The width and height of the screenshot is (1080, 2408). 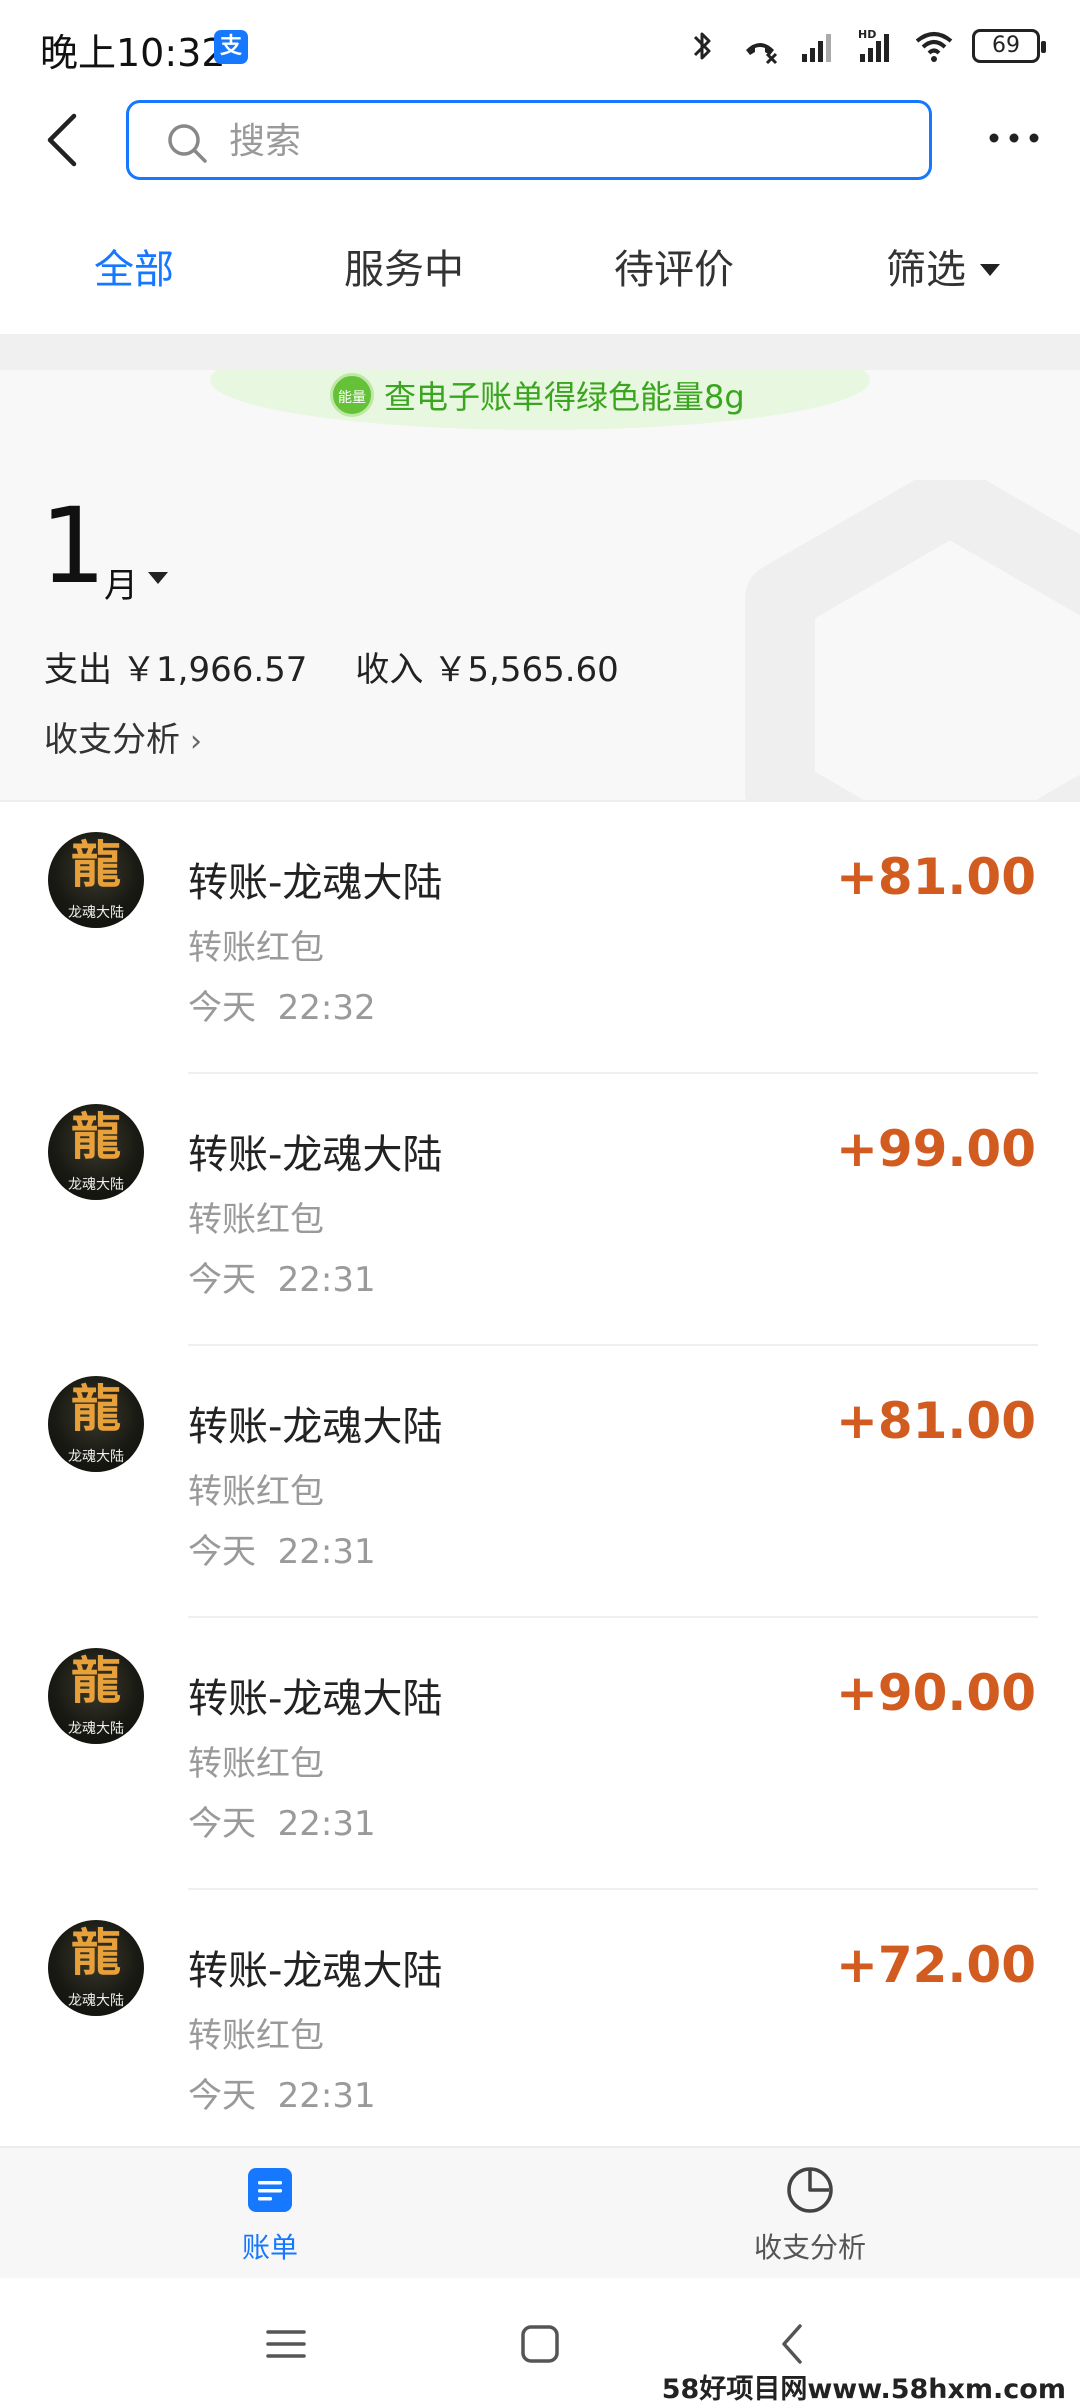 What do you see at coordinates (540, 48) in the screenshot?
I see `status-bar: 晚上10:32 支 HD 69` at bounding box center [540, 48].